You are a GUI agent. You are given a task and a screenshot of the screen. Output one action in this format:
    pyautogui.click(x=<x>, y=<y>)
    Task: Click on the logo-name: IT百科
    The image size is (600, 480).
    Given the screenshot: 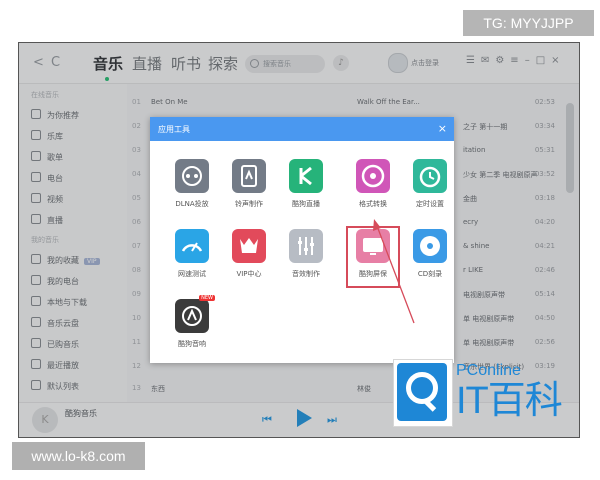 What is the action you would take?
    pyautogui.click(x=509, y=401)
    